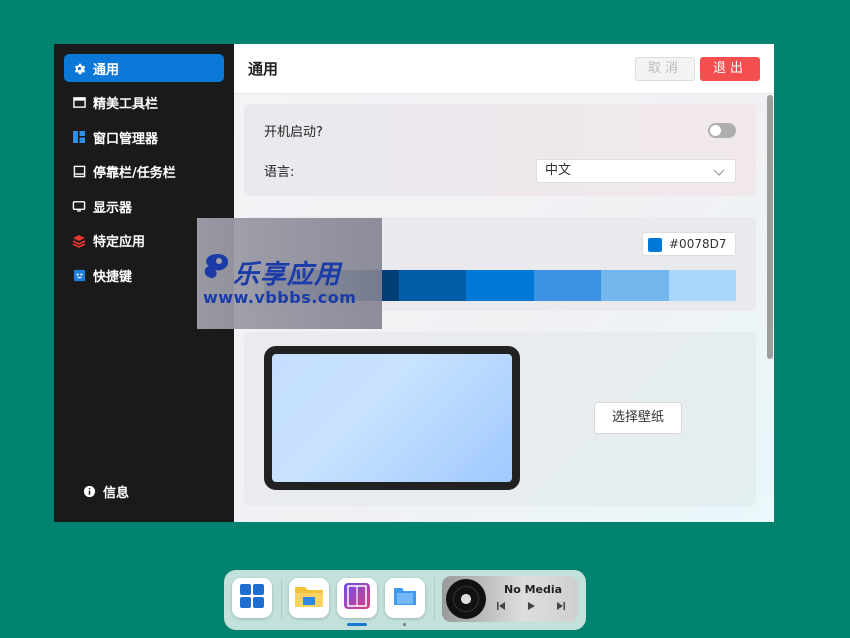 This screenshot has width=850, height=638. What do you see at coordinates (698, 244) in the screenshot?
I see `accent-color-hex: #0078D7` at bounding box center [698, 244].